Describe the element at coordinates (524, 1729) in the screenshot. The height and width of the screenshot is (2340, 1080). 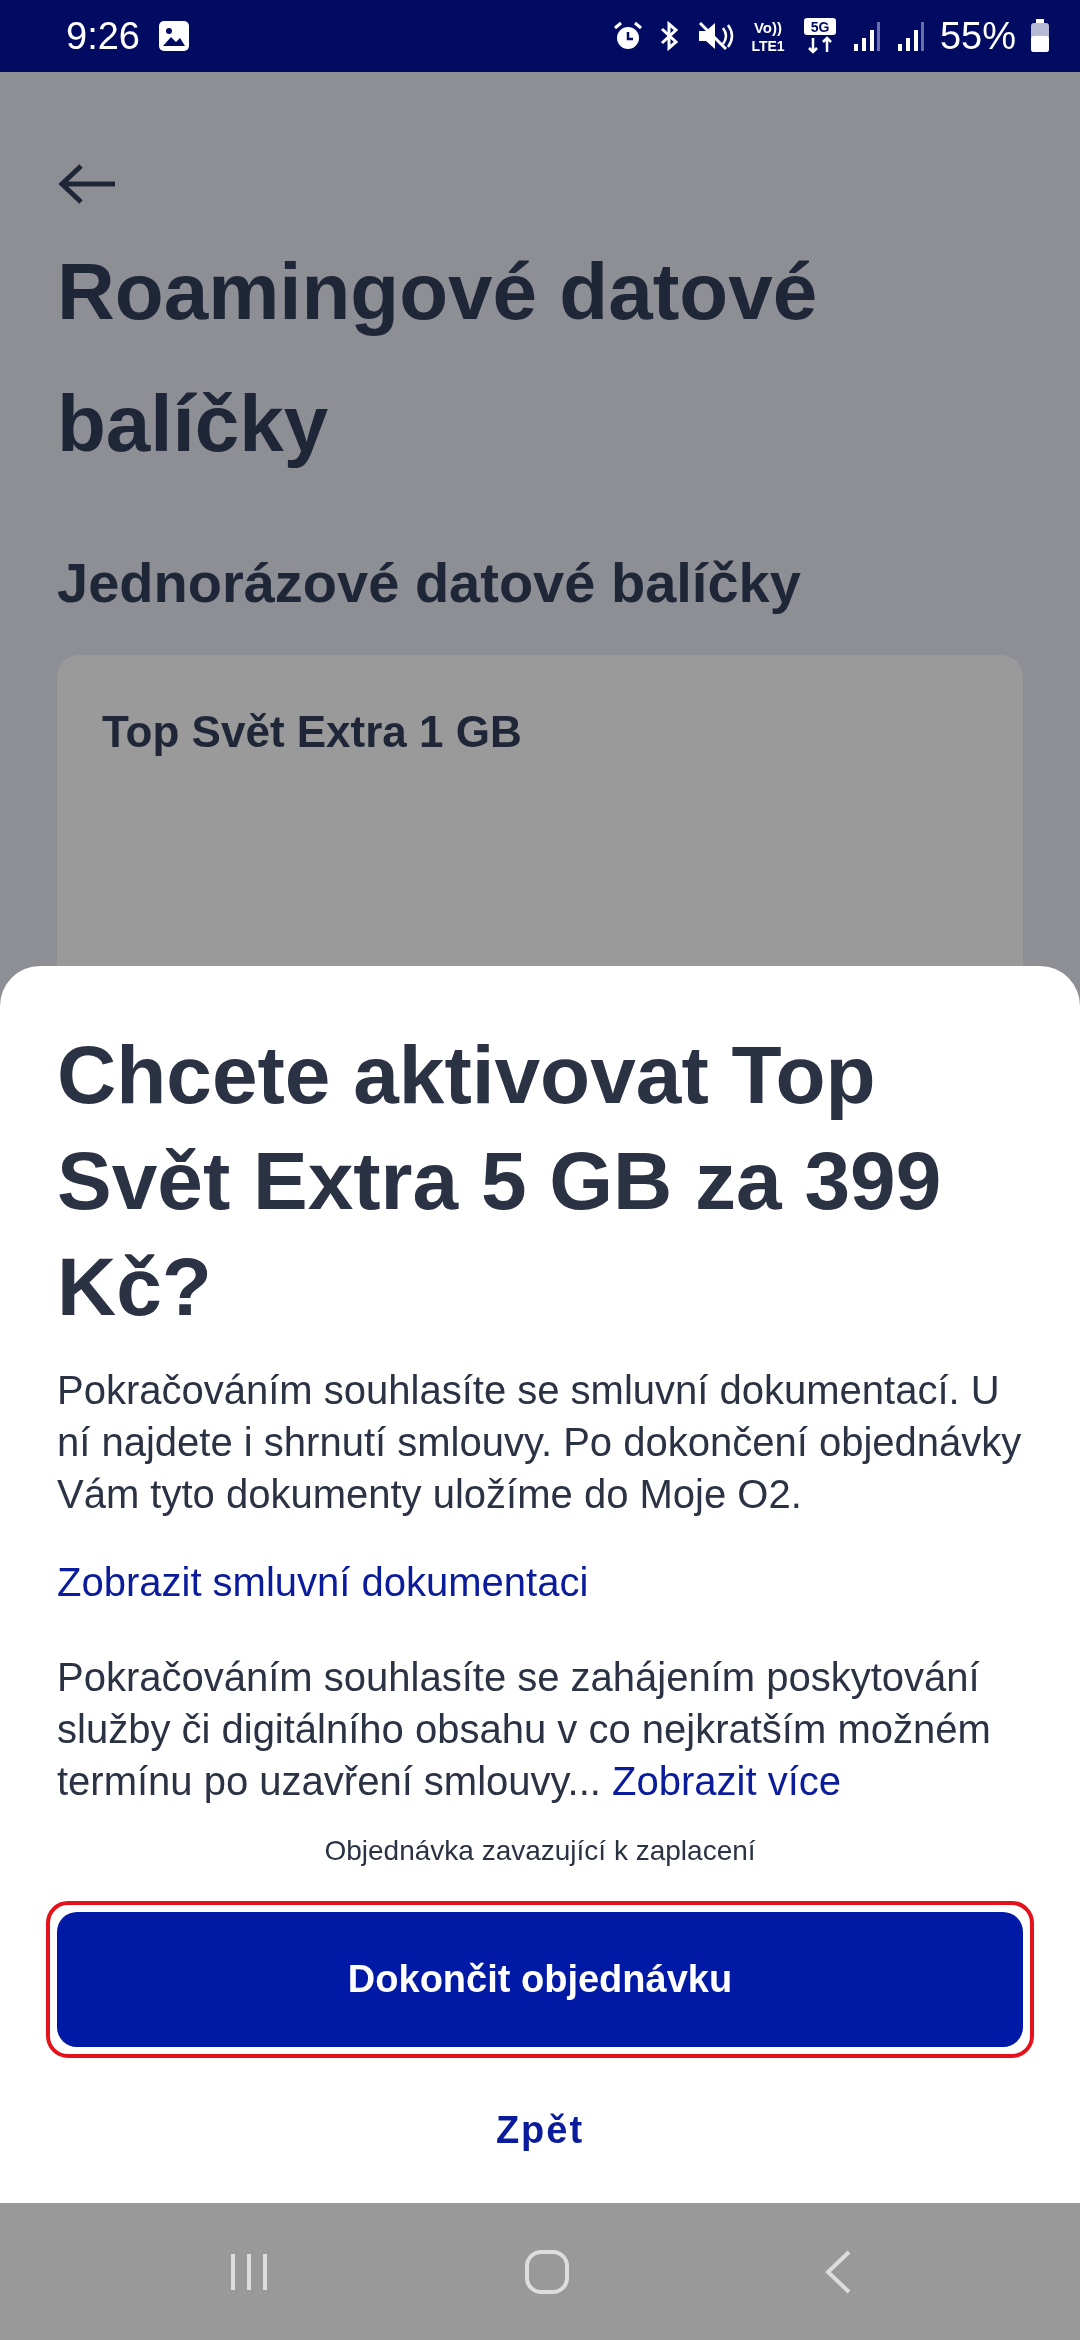
I see `consent-text: Pokračováním souhlasíte se zahájením poskytování služby či digitálního obsahu v co nejkratším možném termínu po uzavření smlouvy... Zobrazit více` at that location.